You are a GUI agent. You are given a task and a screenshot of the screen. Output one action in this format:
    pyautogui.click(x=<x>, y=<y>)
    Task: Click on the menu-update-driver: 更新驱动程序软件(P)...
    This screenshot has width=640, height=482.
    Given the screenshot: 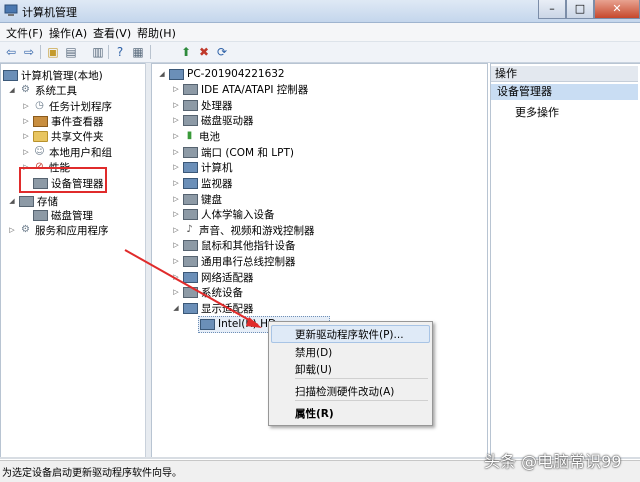 What is the action you would take?
    pyautogui.click(x=349, y=334)
    